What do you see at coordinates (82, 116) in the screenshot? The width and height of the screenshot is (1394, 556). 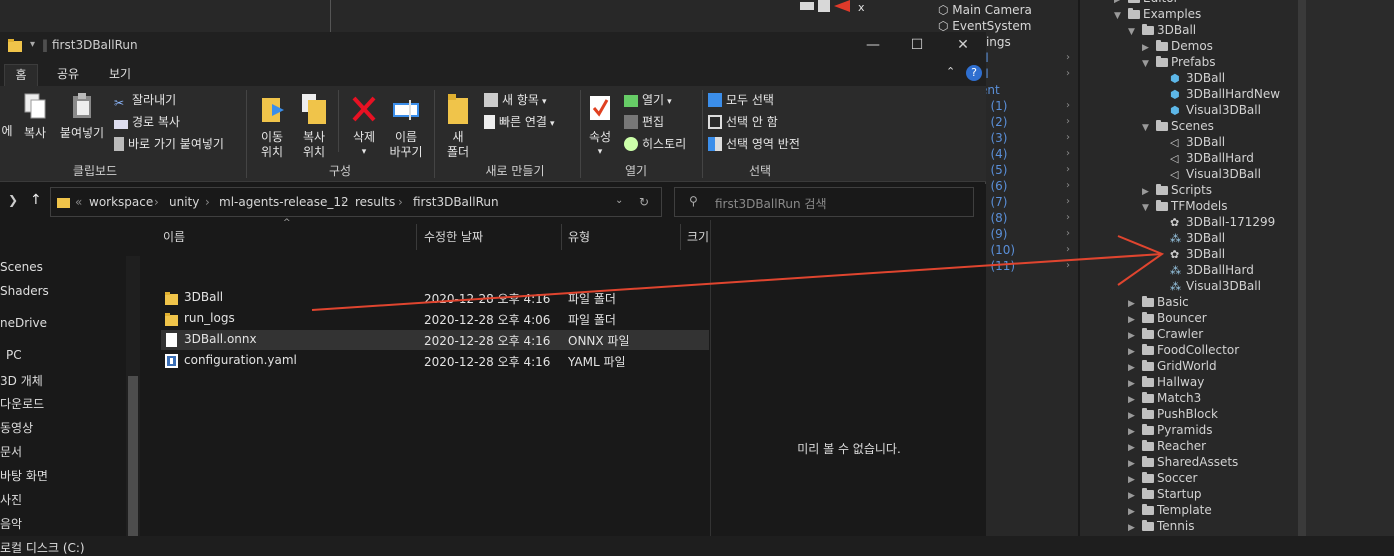 I see `paste-button: 붙여넣기` at bounding box center [82, 116].